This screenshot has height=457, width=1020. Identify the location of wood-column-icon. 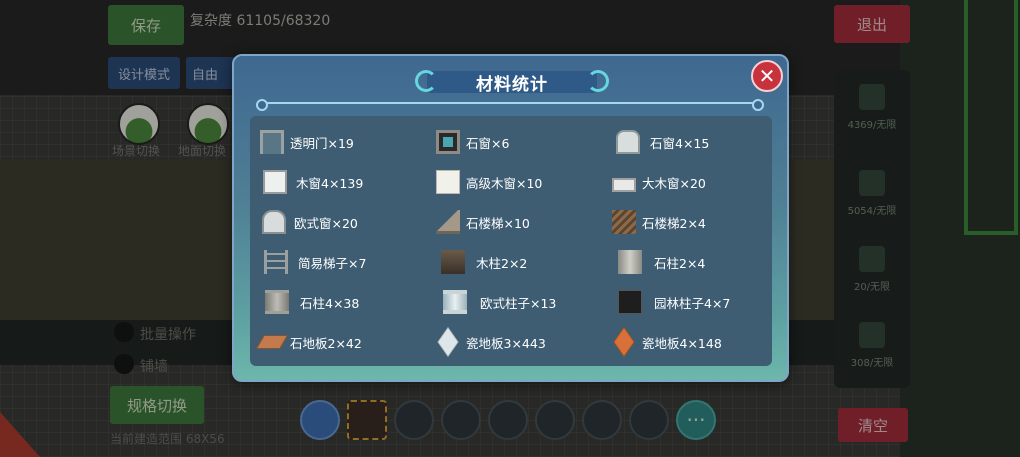
(453, 262).